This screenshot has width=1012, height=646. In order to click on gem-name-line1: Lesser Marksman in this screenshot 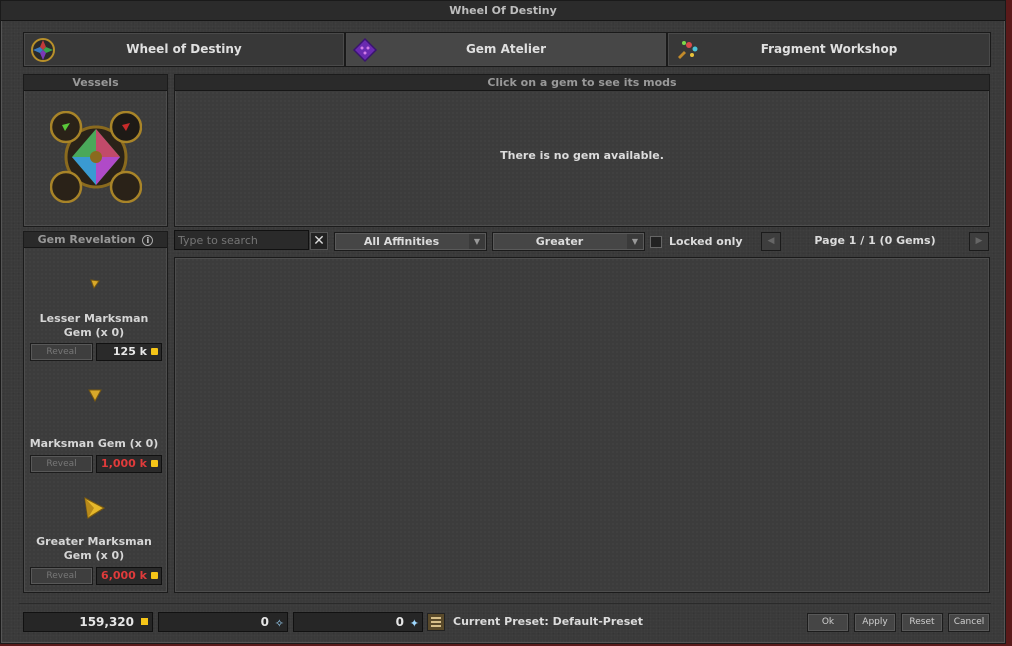, I will do `click(94, 318)`.